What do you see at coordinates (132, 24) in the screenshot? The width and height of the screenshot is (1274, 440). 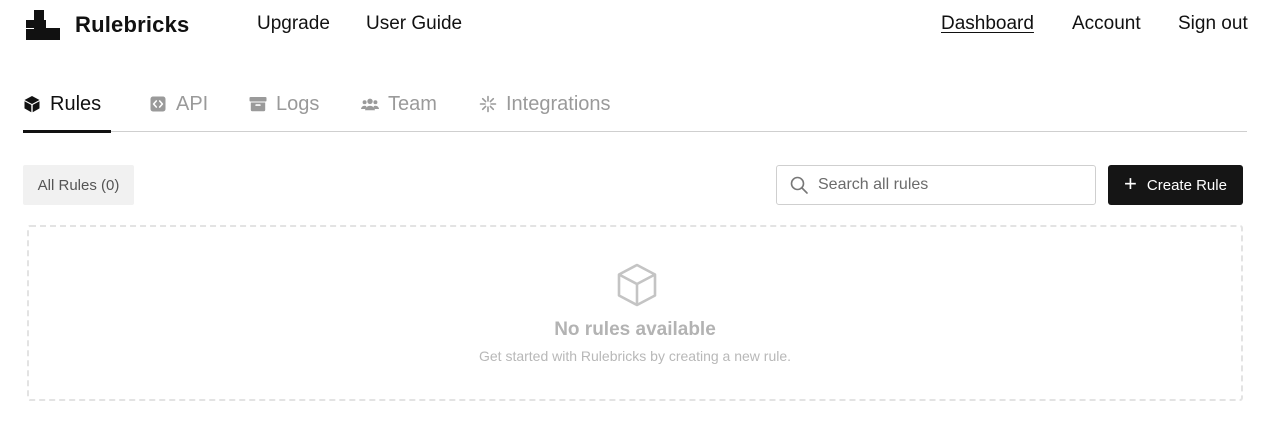 I see `brand-title: Rulebricks` at bounding box center [132, 24].